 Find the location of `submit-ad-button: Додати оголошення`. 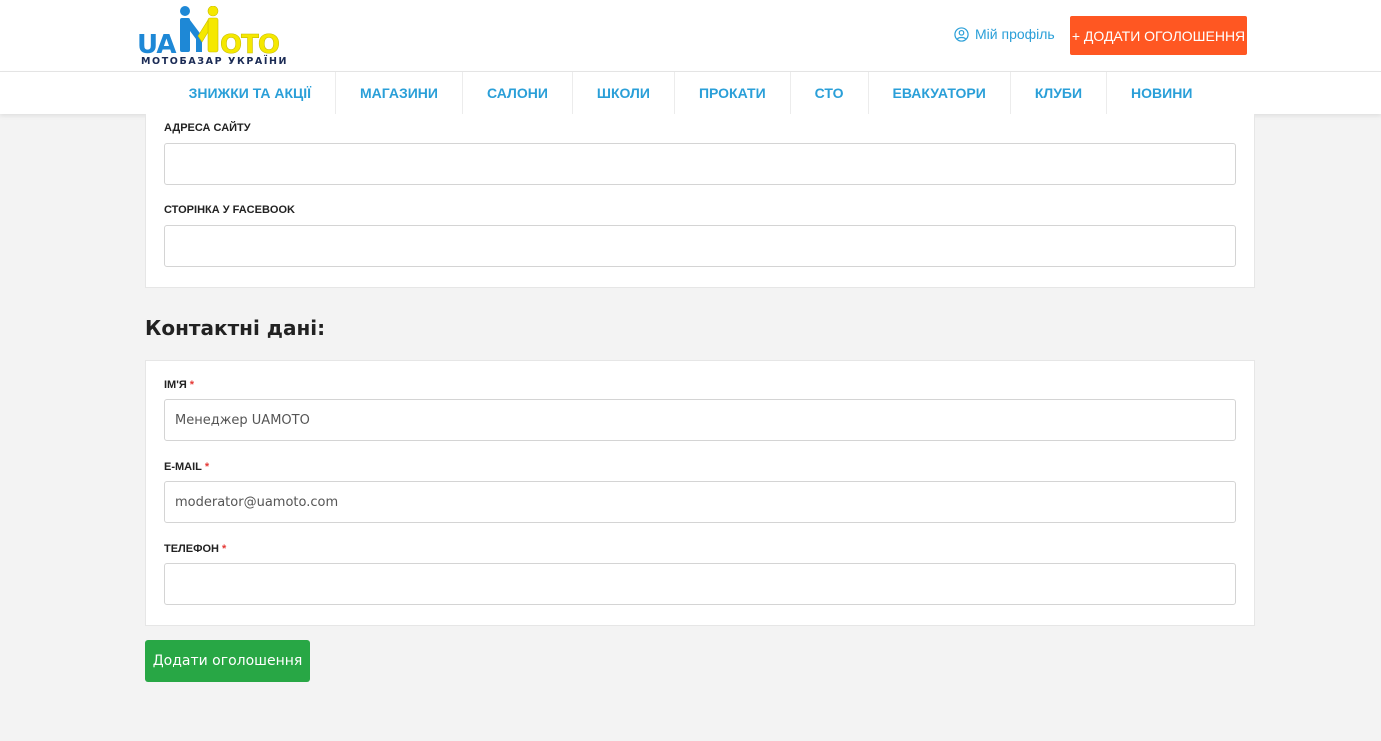

submit-ad-button: Додати оголошення is located at coordinates (227, 661).